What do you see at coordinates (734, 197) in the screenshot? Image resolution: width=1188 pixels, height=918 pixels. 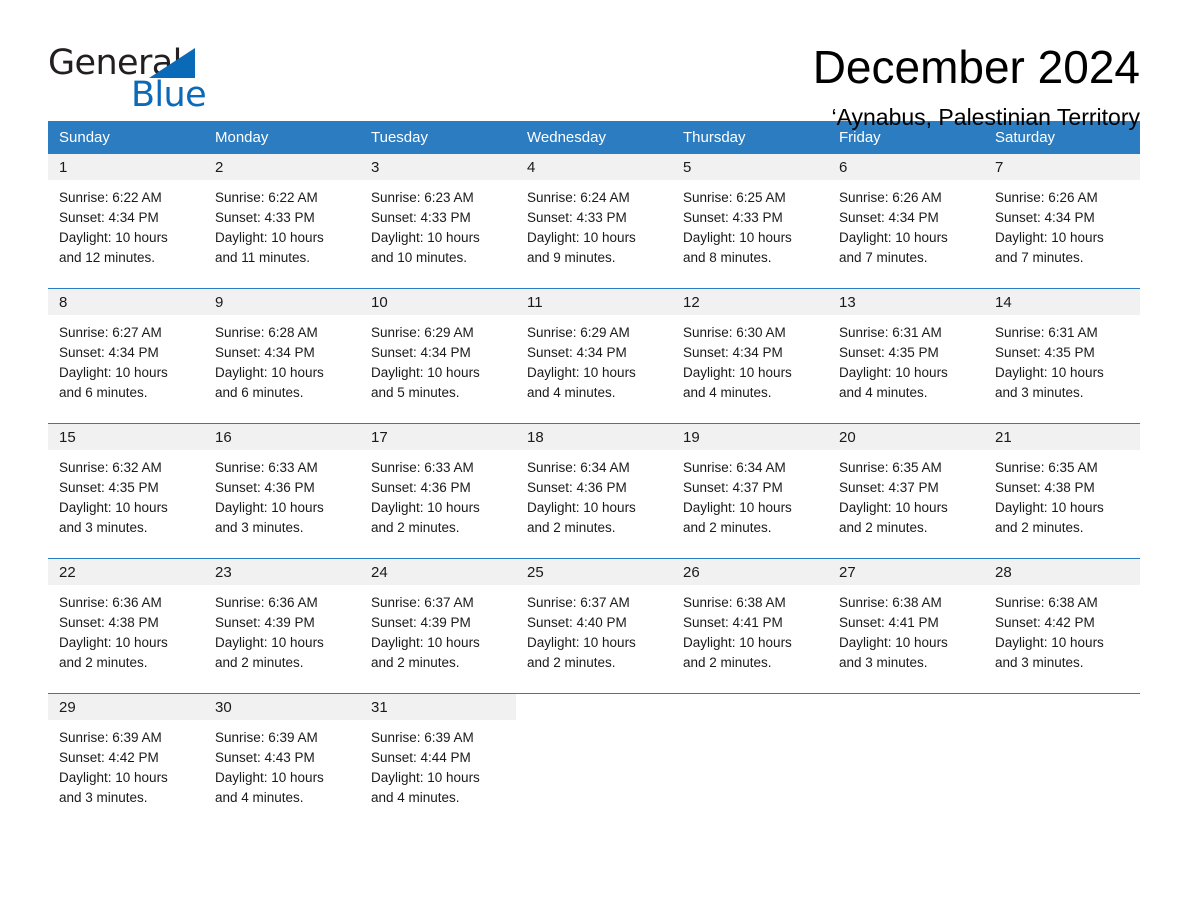 I see `sunrise-text: Sunrise: 6:25 AM` at bounding box center [734, 197].